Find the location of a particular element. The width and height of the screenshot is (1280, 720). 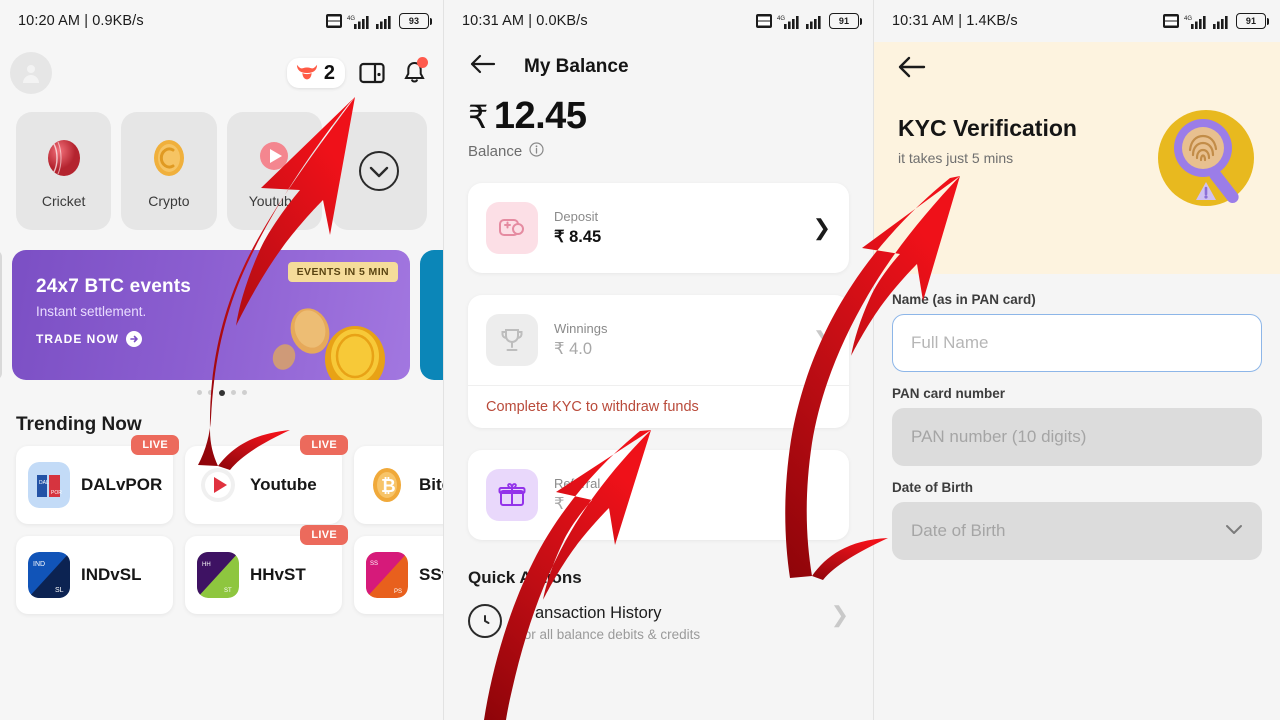

signal-4g-icon: 4G is located at coordinates (358, 22).